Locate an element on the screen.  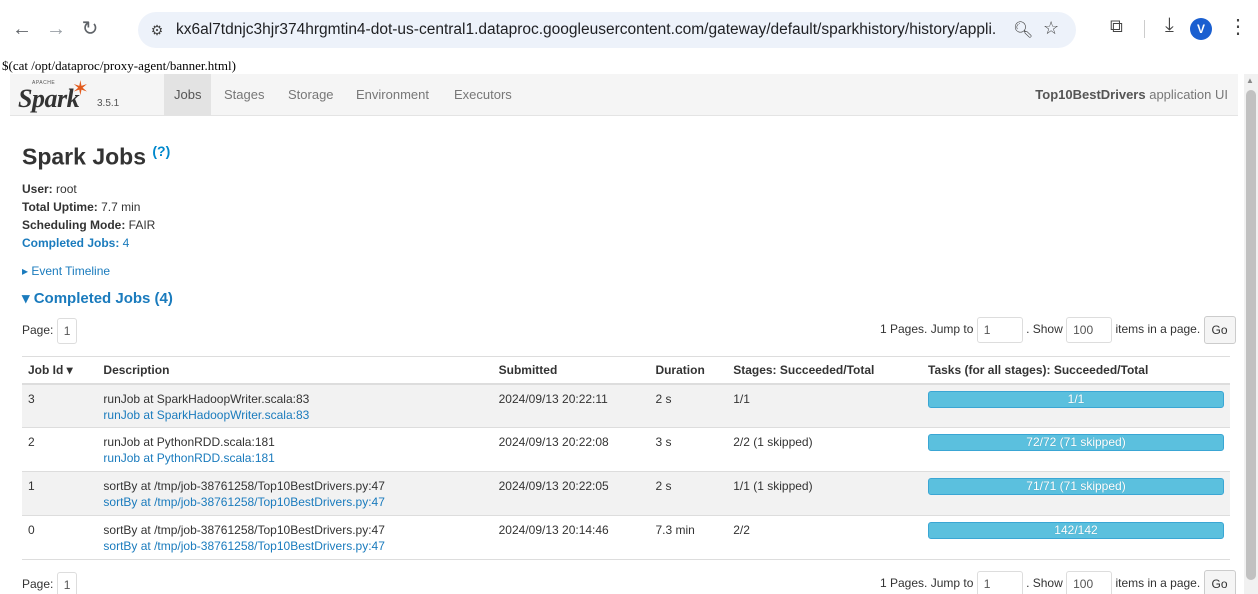
job-tasks: 1/1 is located at coordinates (1076, 405).